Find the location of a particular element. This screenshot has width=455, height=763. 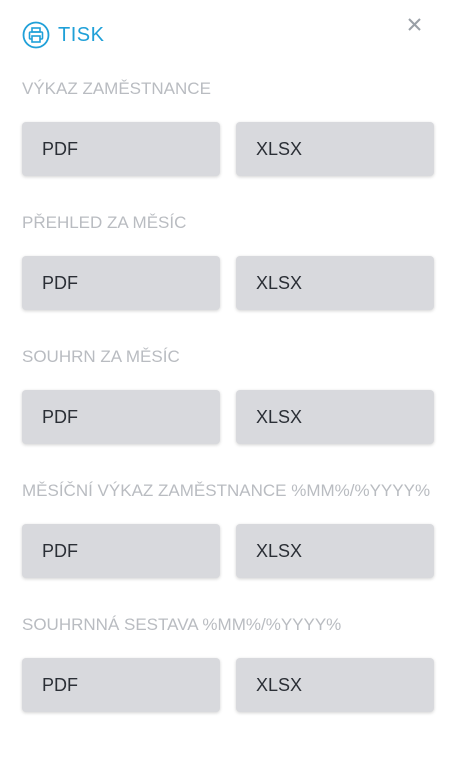

section-label: VÝKAZ ZAMĚSTNANCE is located at coordinates (116, 88).